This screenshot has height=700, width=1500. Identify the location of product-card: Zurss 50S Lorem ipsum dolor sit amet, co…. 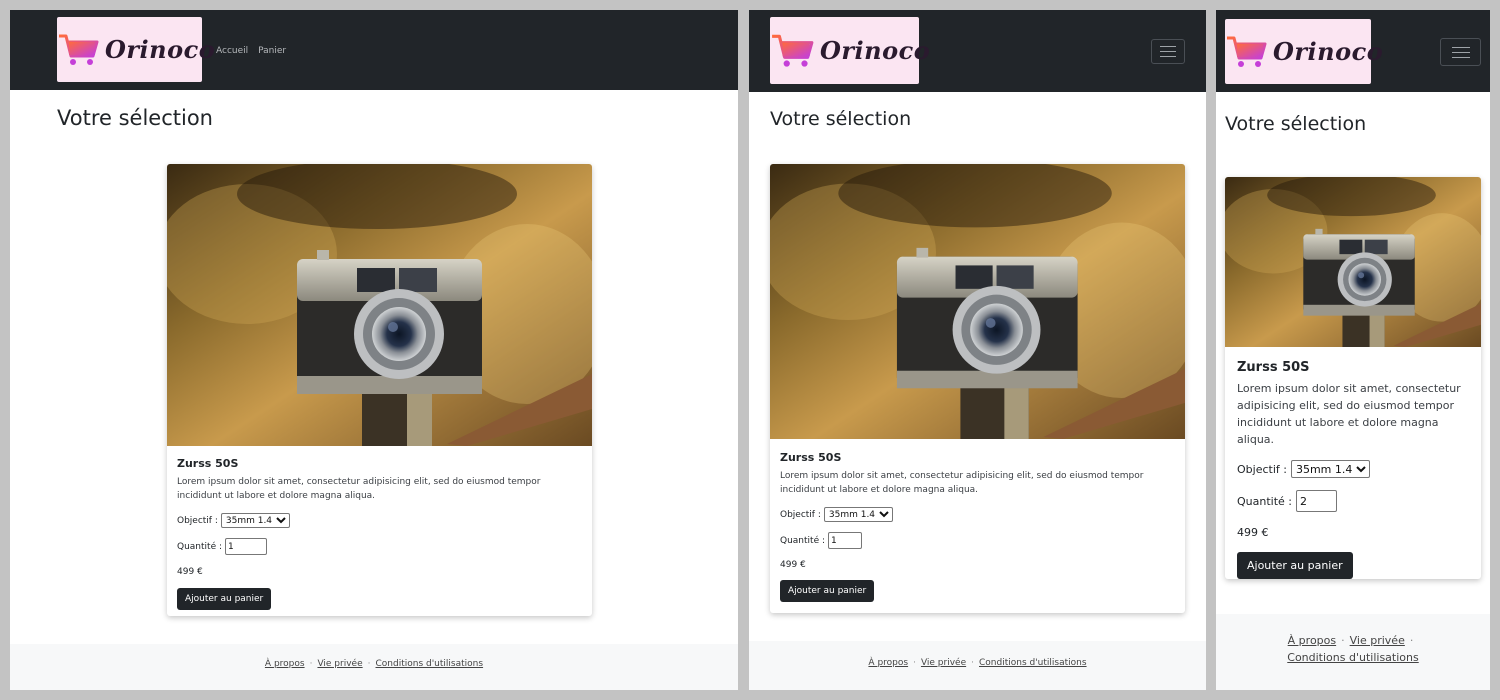
(1353, 378).